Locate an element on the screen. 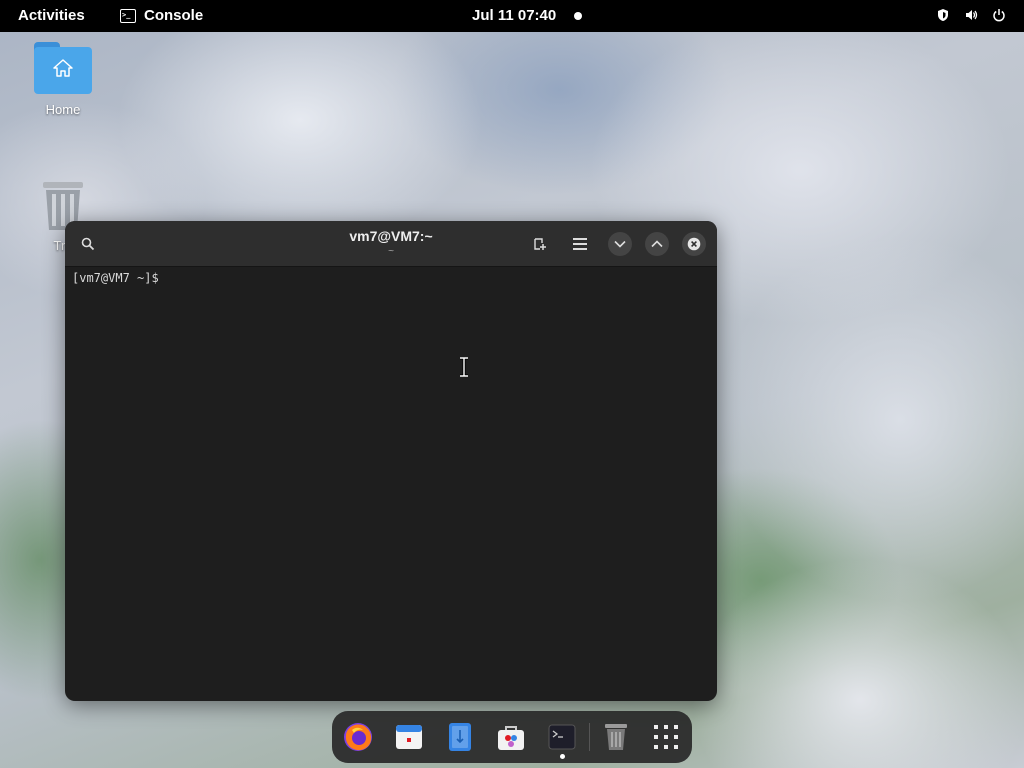  desktop-icon-home: Home is located at coordinates (63, 79).